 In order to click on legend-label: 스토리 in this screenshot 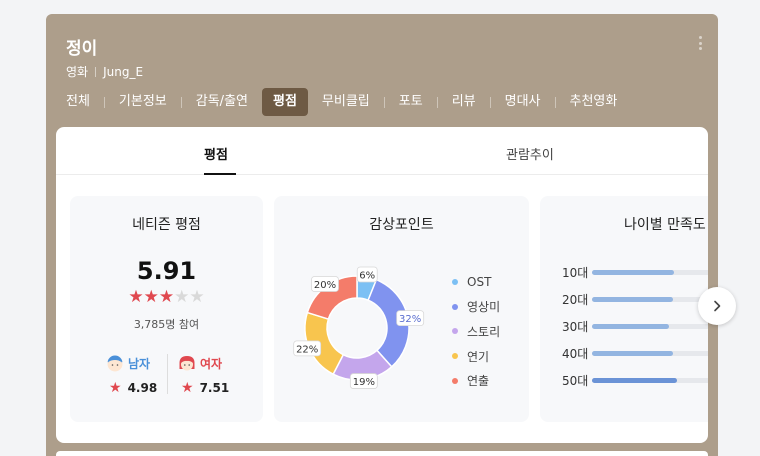, I will do `click(484, 331)`.